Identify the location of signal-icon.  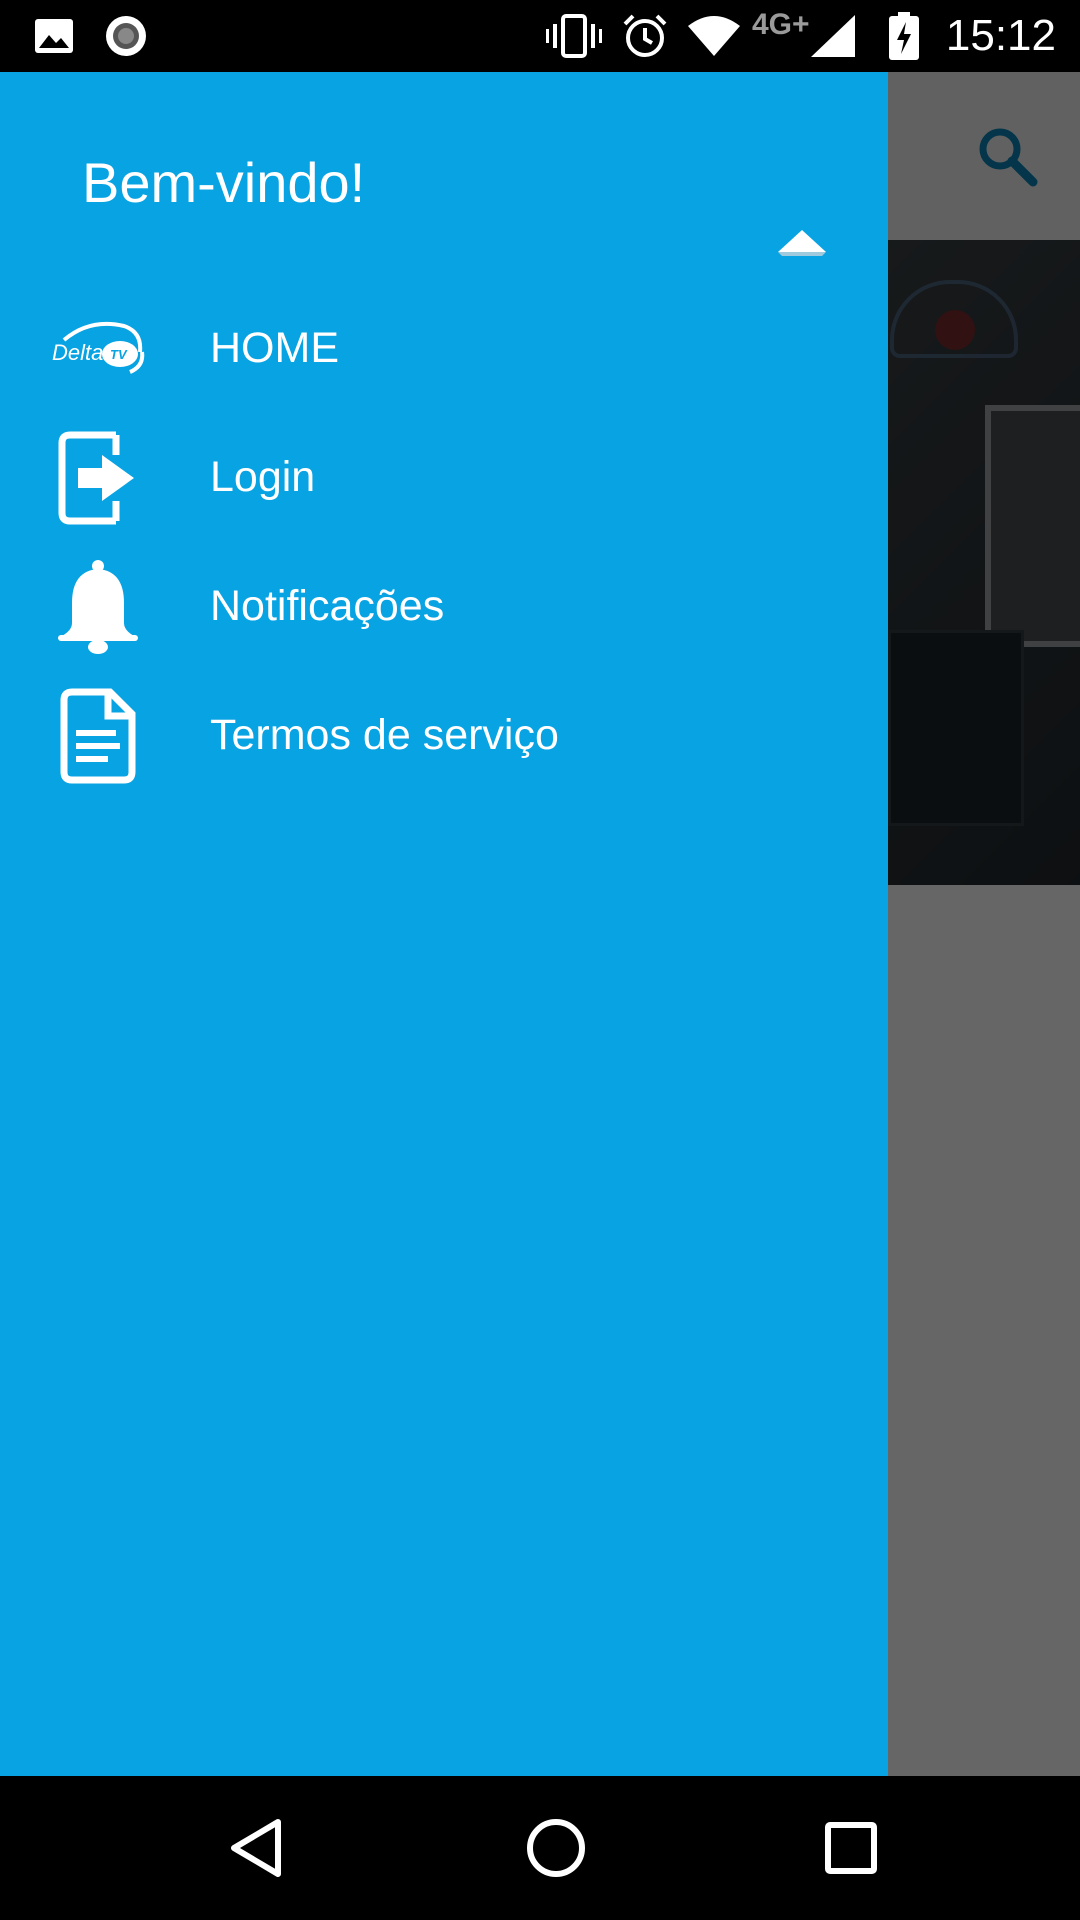
(833, 36).